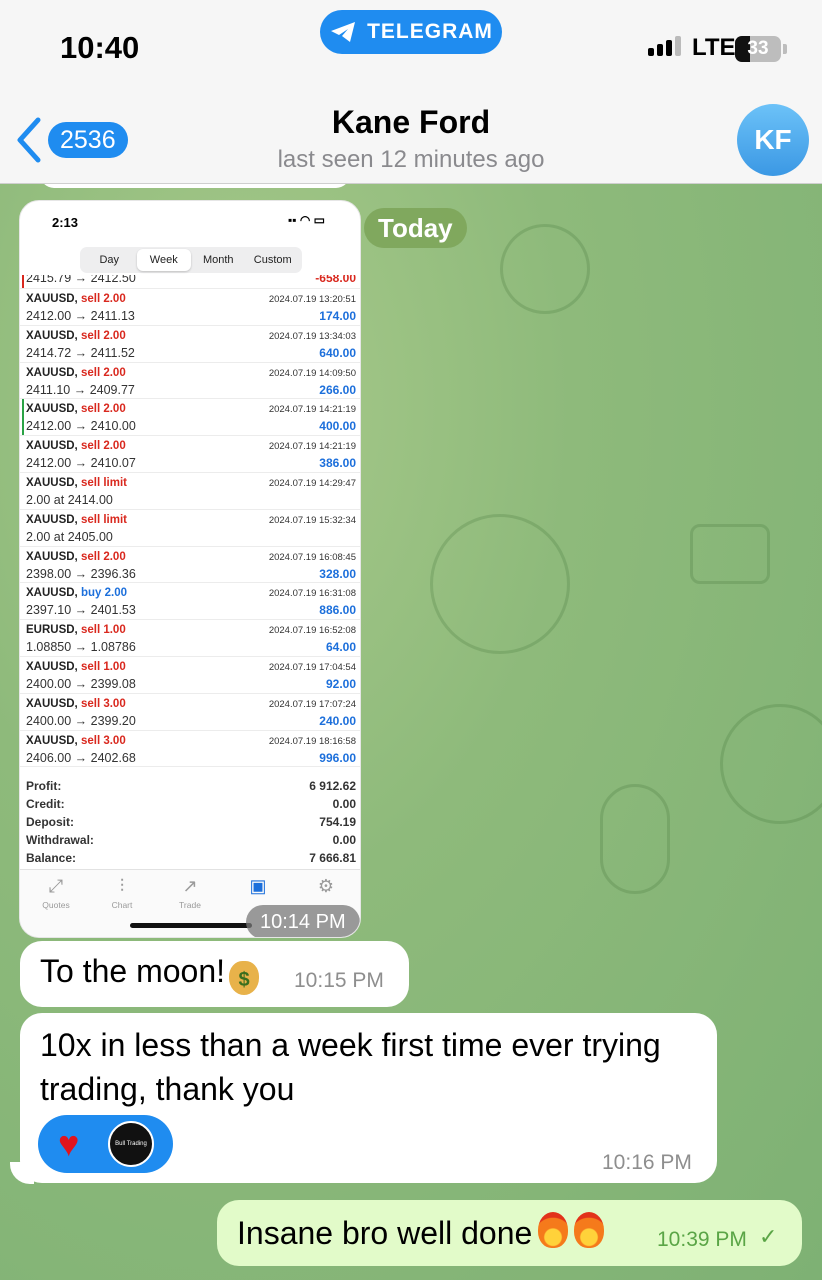 This screenshot has height=1280, width=822. I want to click on trade-profit: 266.00, so click(337, 389).